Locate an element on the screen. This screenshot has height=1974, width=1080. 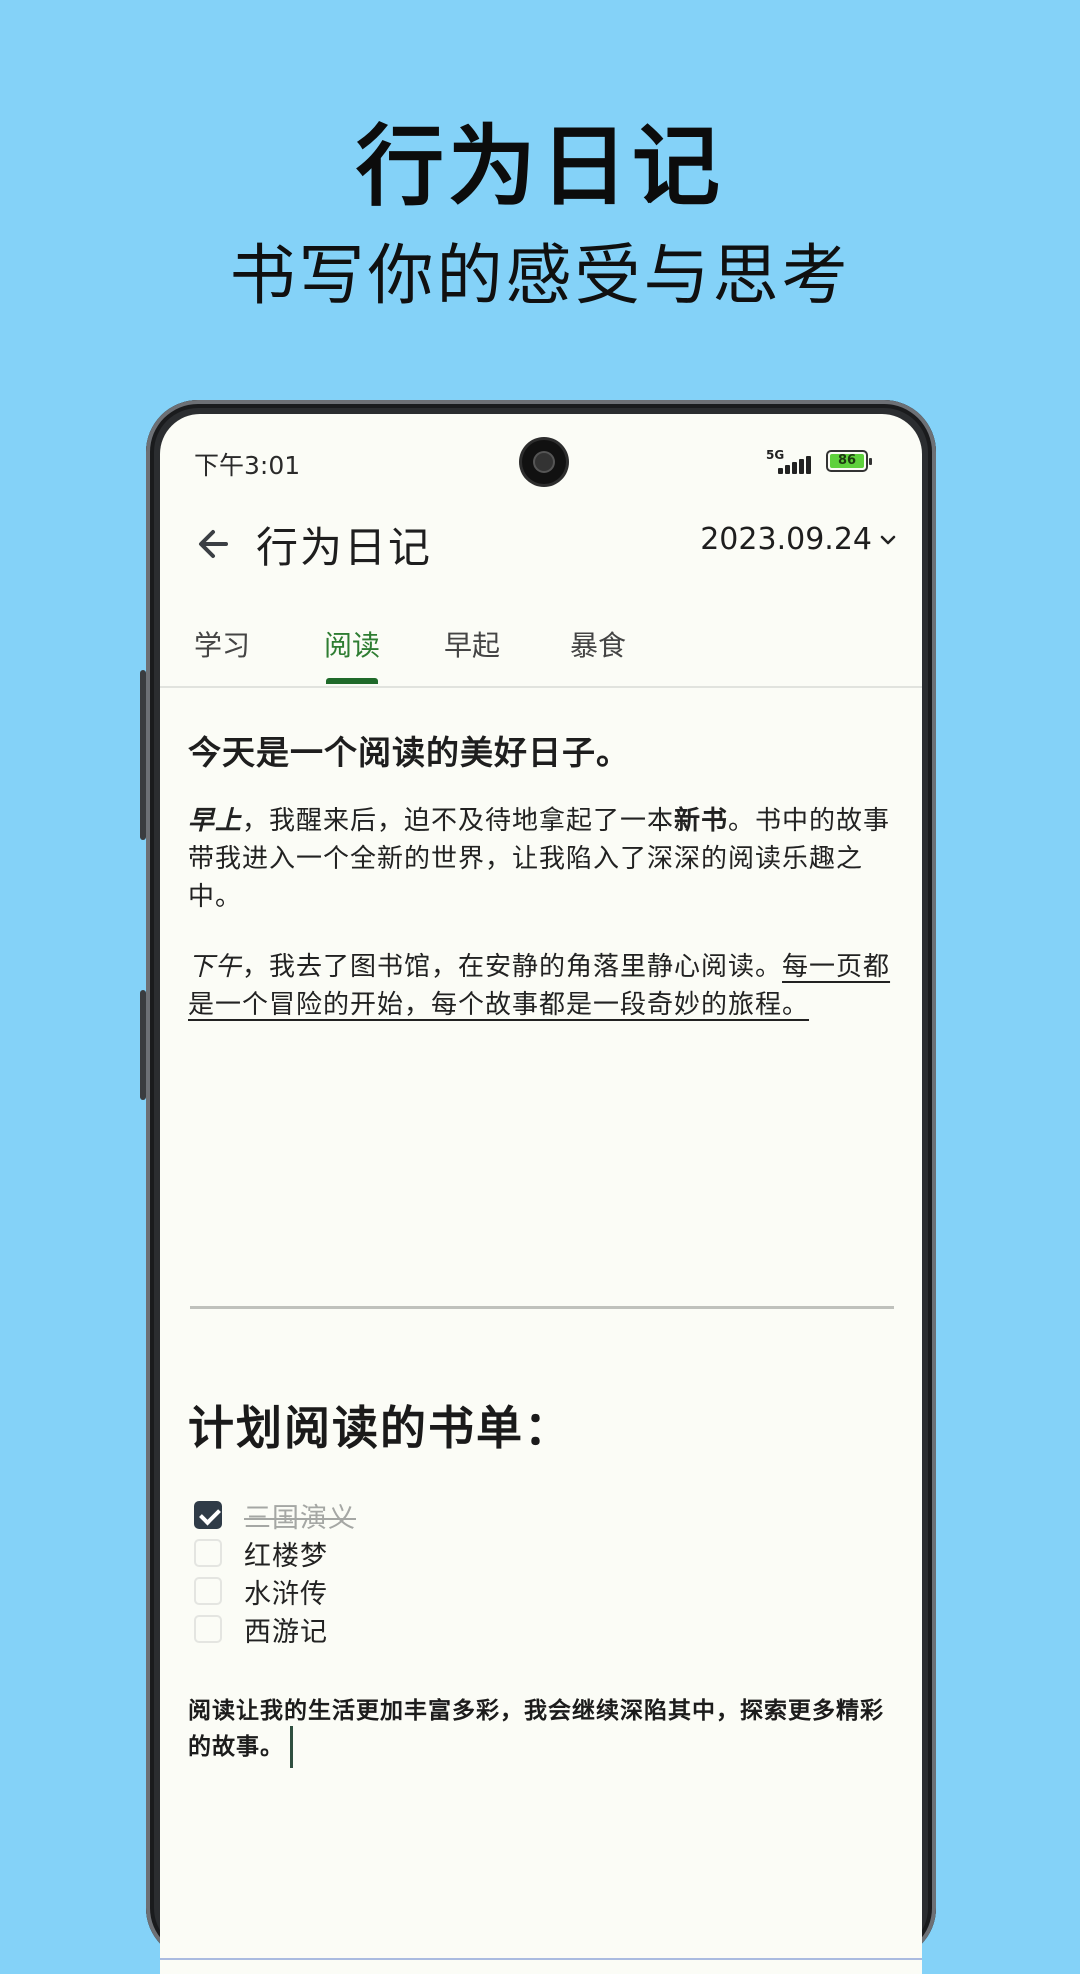
battery-level: 86 is located at coordinates (847, 461).